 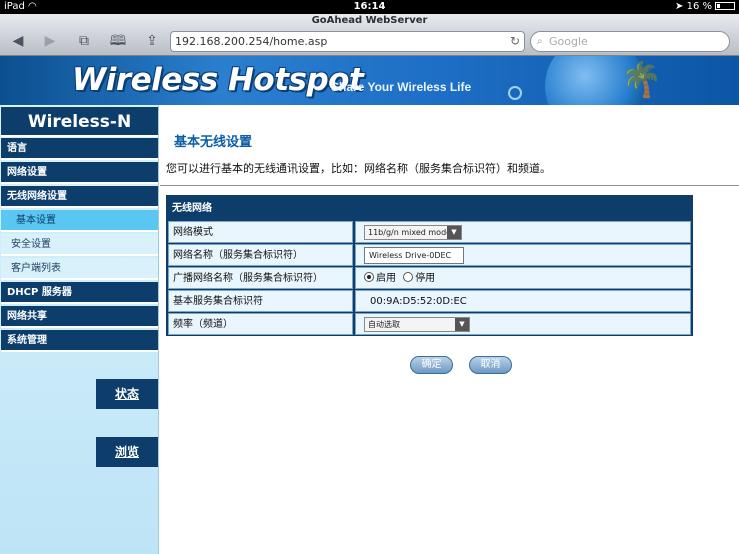 I want to click on status-button: 状态, so click(x=127, y=394).